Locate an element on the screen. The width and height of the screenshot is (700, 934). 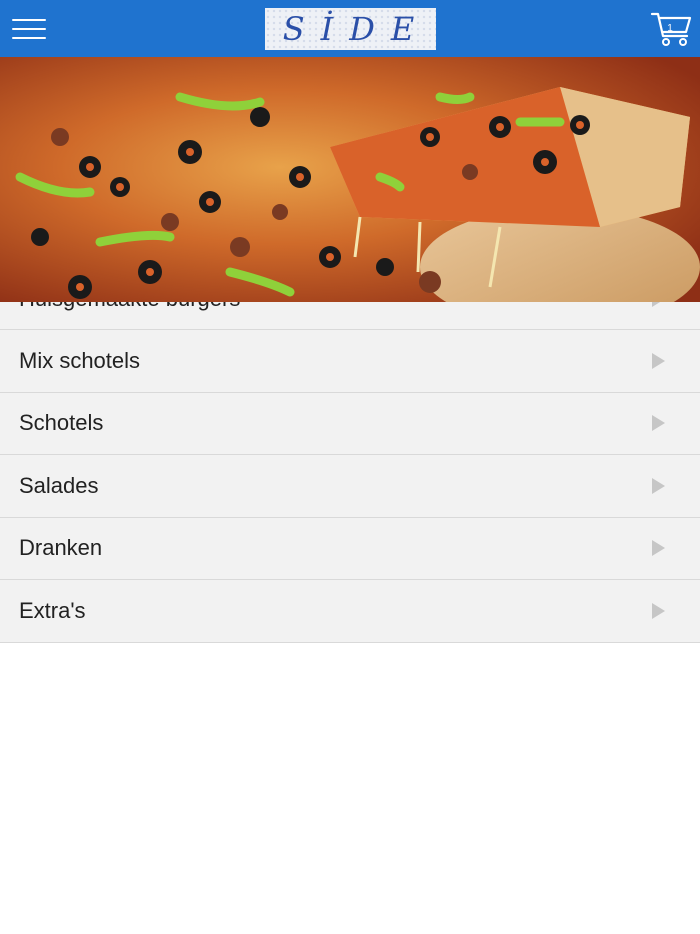
top-app-bar: SİDE 1 is located at coordinates (350, 28).